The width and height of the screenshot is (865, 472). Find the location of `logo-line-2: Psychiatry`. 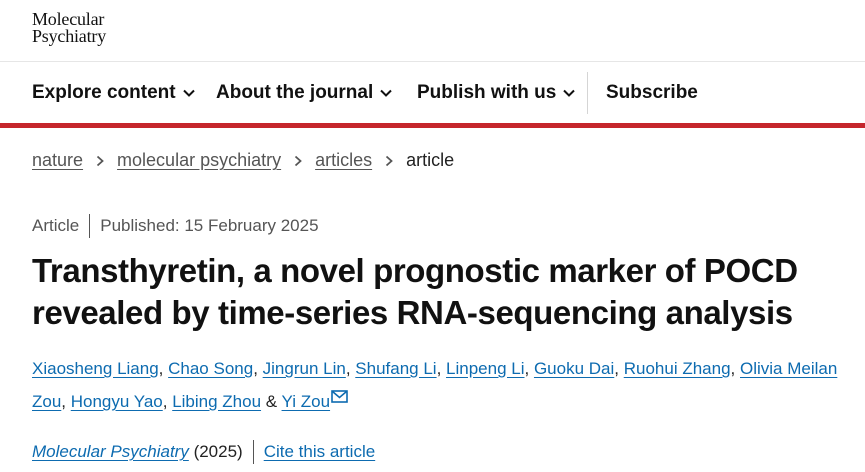

logo-line-2: Psychiatry is located at coordinates (69, 36).